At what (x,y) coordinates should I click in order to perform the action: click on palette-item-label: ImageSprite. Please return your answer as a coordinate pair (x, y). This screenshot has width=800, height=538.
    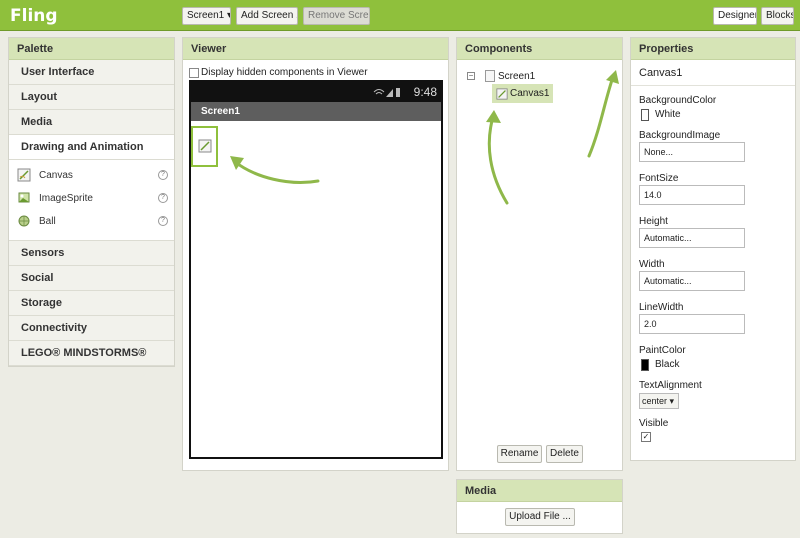
    Looking at the image, I should click on (66, 198).